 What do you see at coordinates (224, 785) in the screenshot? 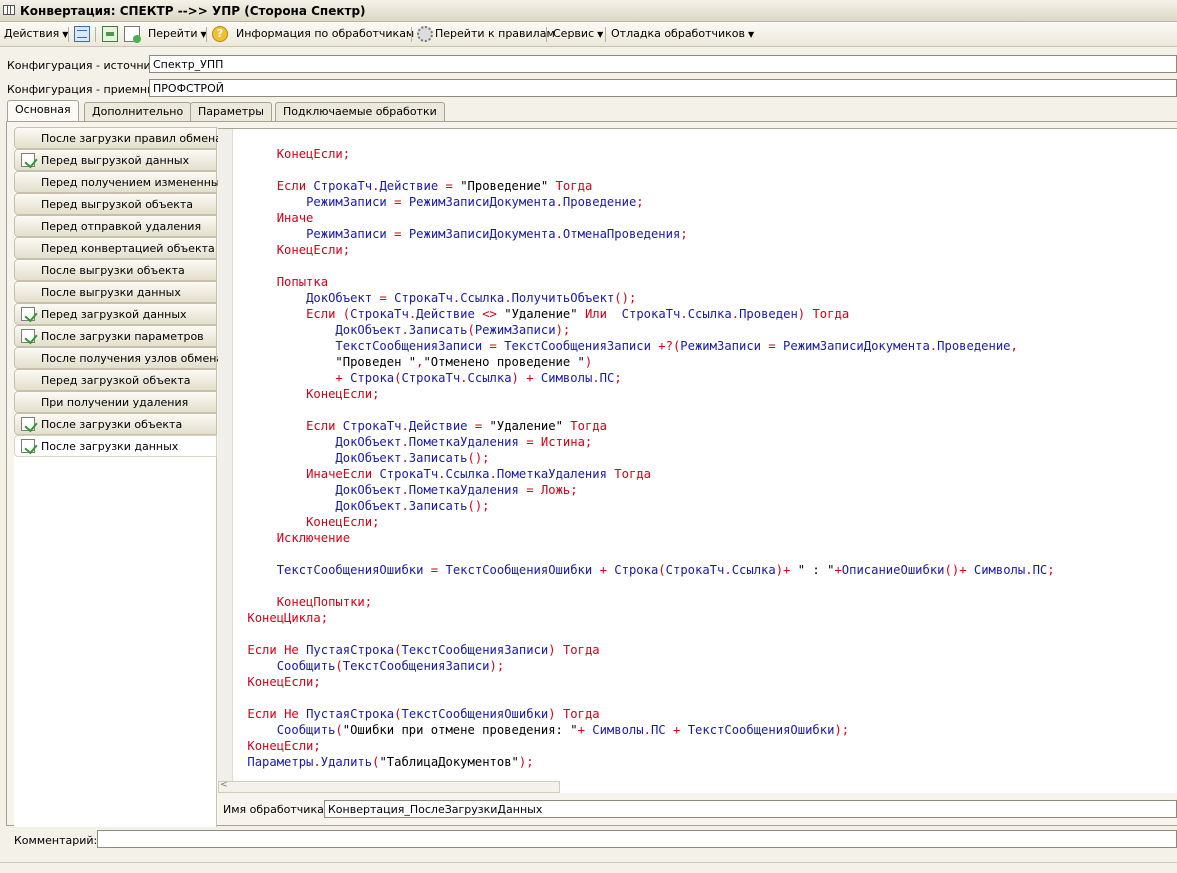
I see `scroll-left-icon: <` at bounding box center [224, 785].